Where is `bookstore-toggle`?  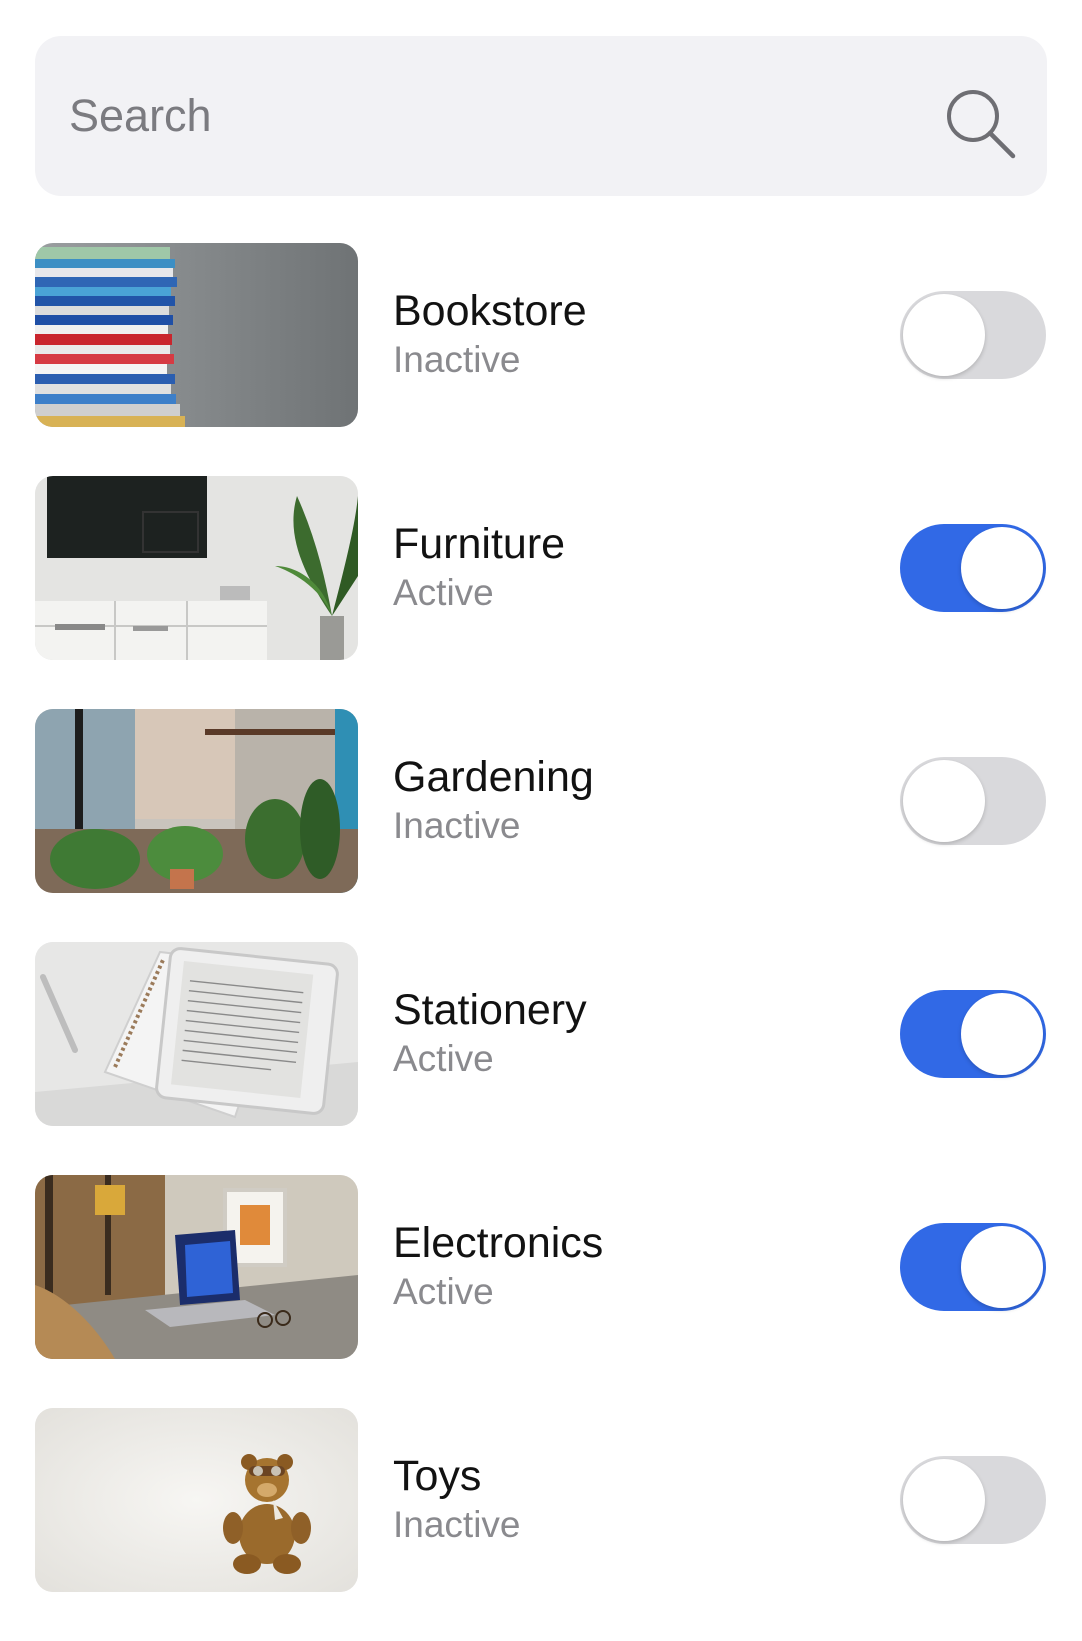 bookstore-toggle is located at coordinates (973, 335).